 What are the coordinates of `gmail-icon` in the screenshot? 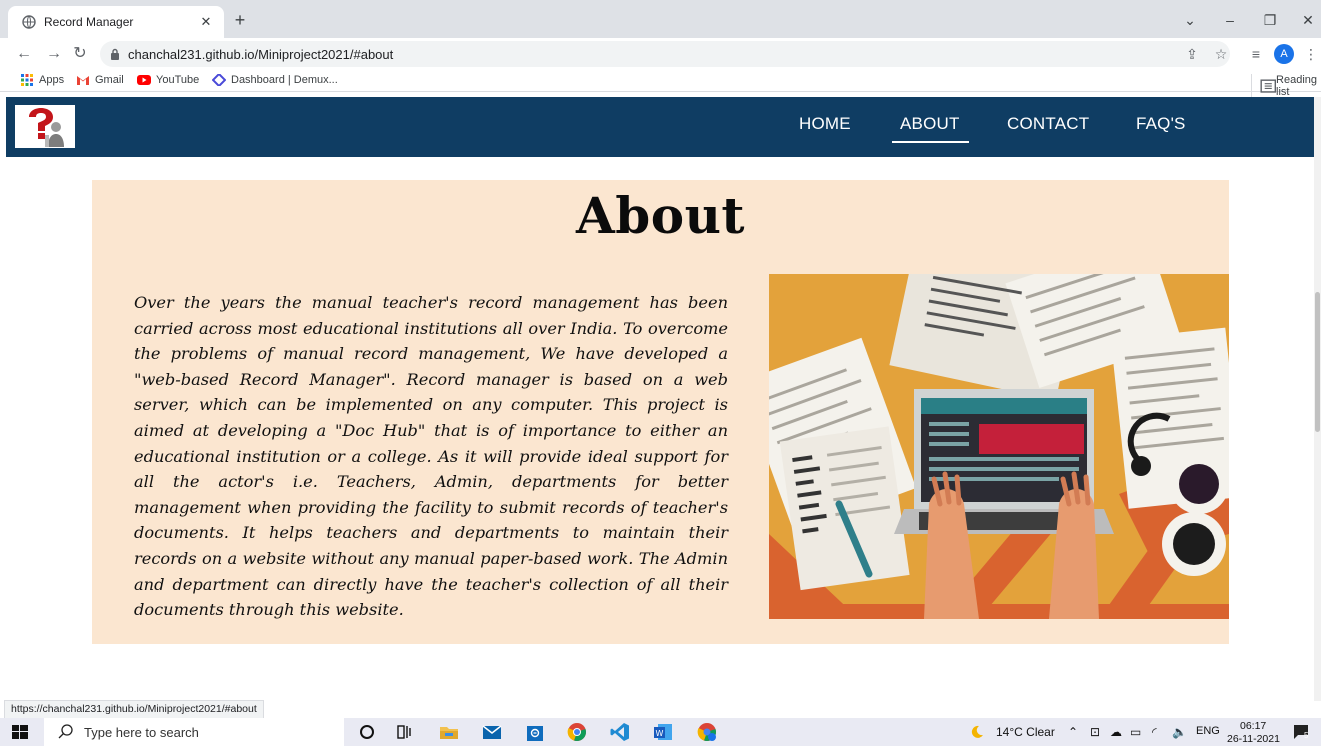 It's located at (83, 80).